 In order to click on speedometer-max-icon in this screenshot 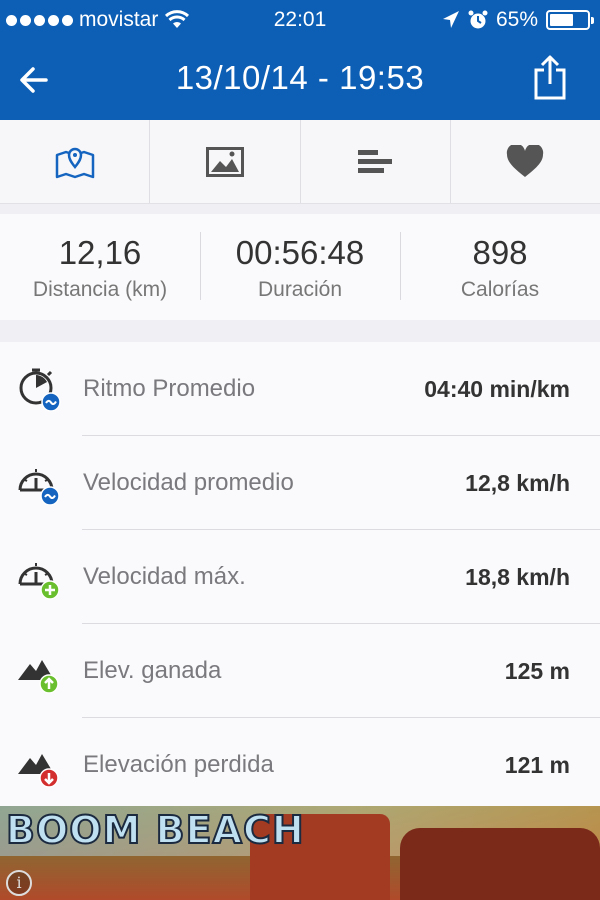, I will do `click(39, 581)`.